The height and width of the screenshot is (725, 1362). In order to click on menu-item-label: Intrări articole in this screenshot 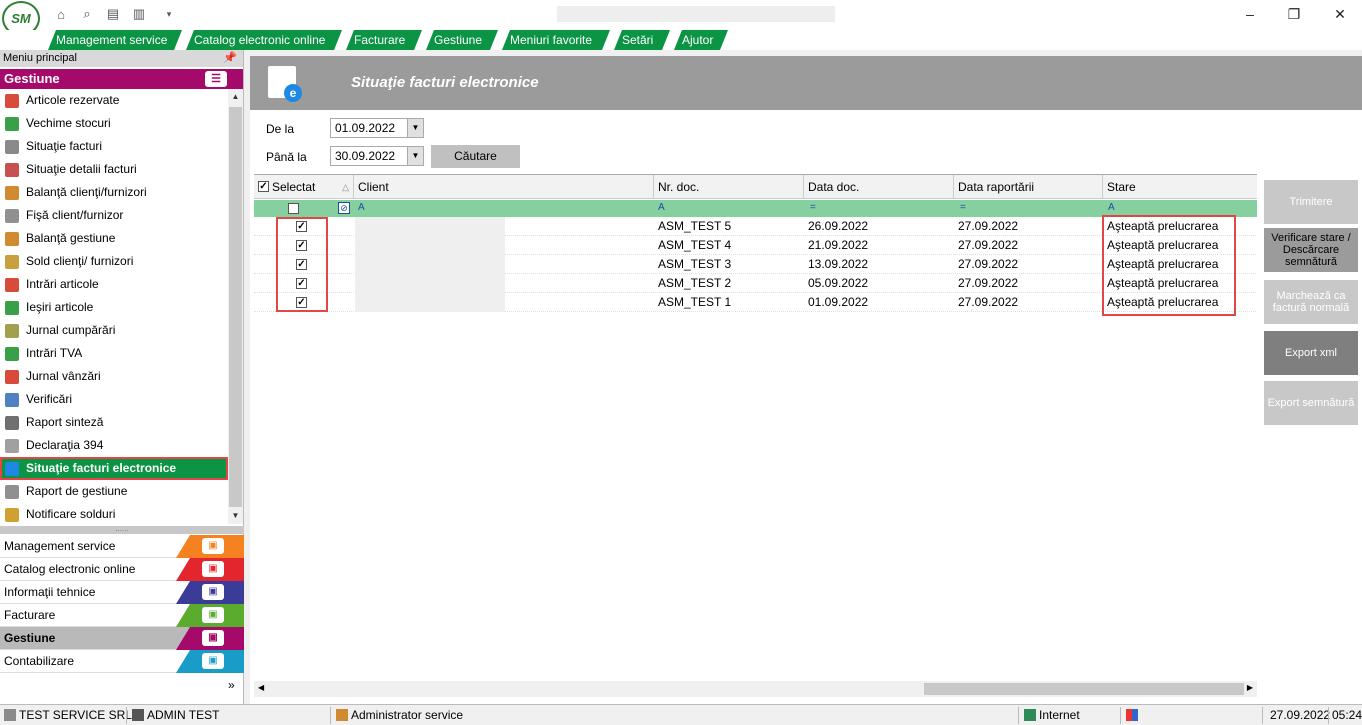, I will do `click(62, 284)`.